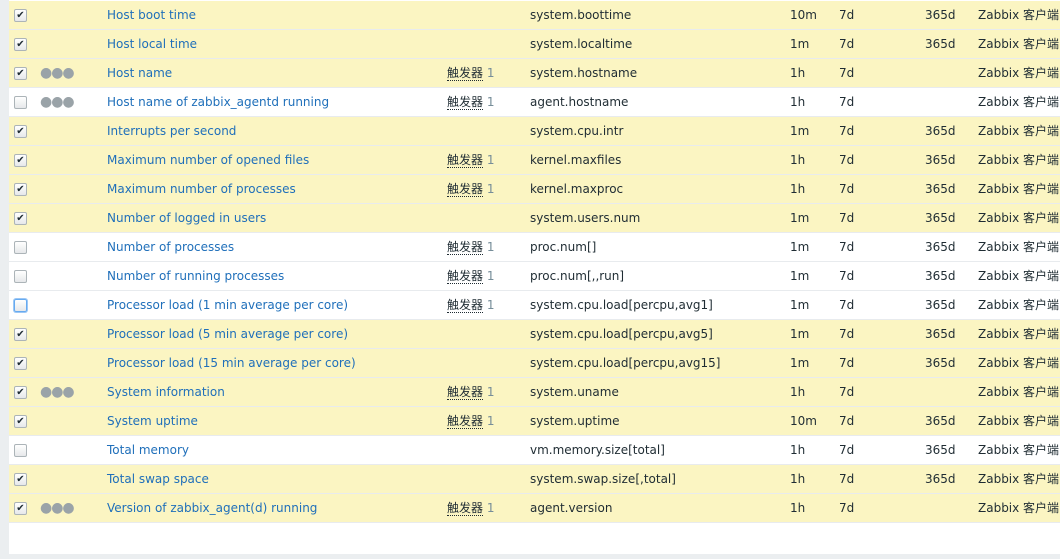  I want to click on item-key: system.localtime, so click(581, 44).